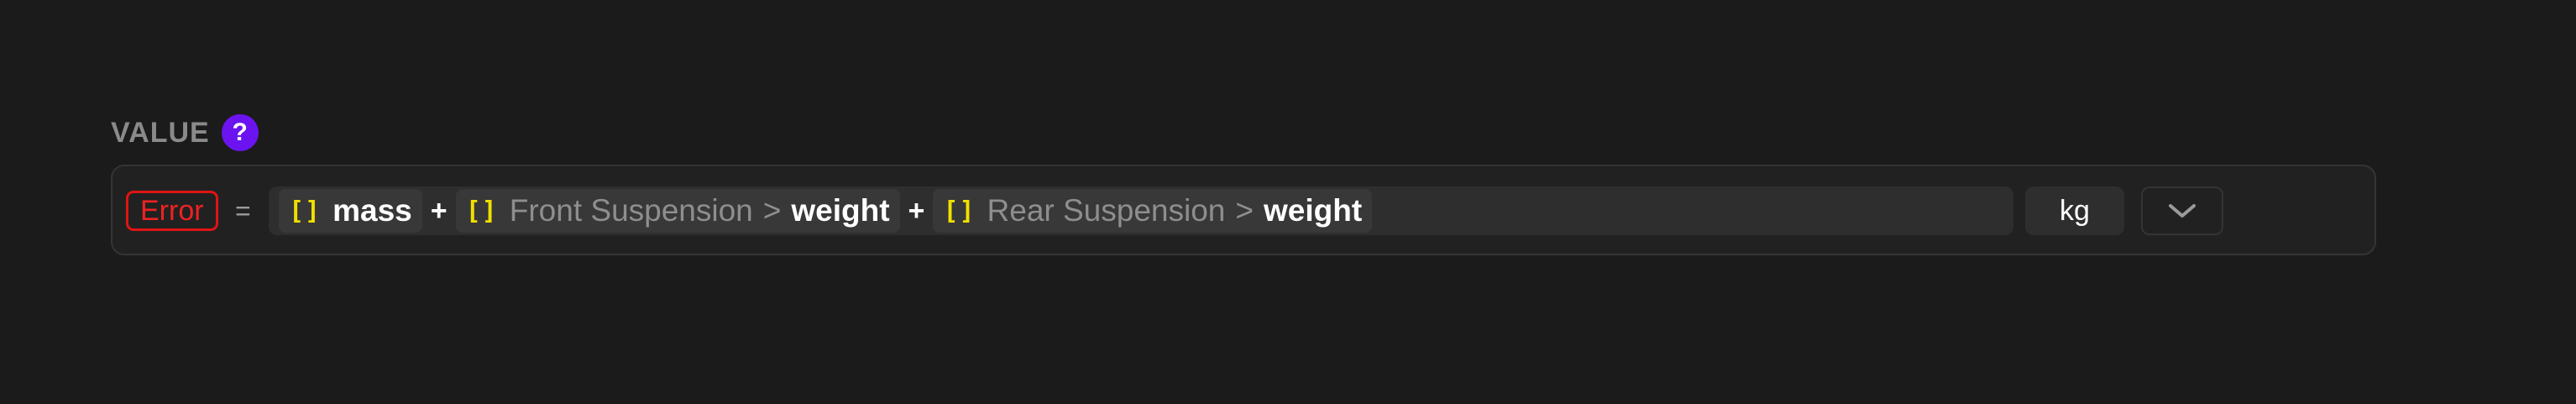  What do you see at coordinates (631, 210) in the screenshot?
I see `reference-path: Front Suspension` at bounding box center [631, 210].